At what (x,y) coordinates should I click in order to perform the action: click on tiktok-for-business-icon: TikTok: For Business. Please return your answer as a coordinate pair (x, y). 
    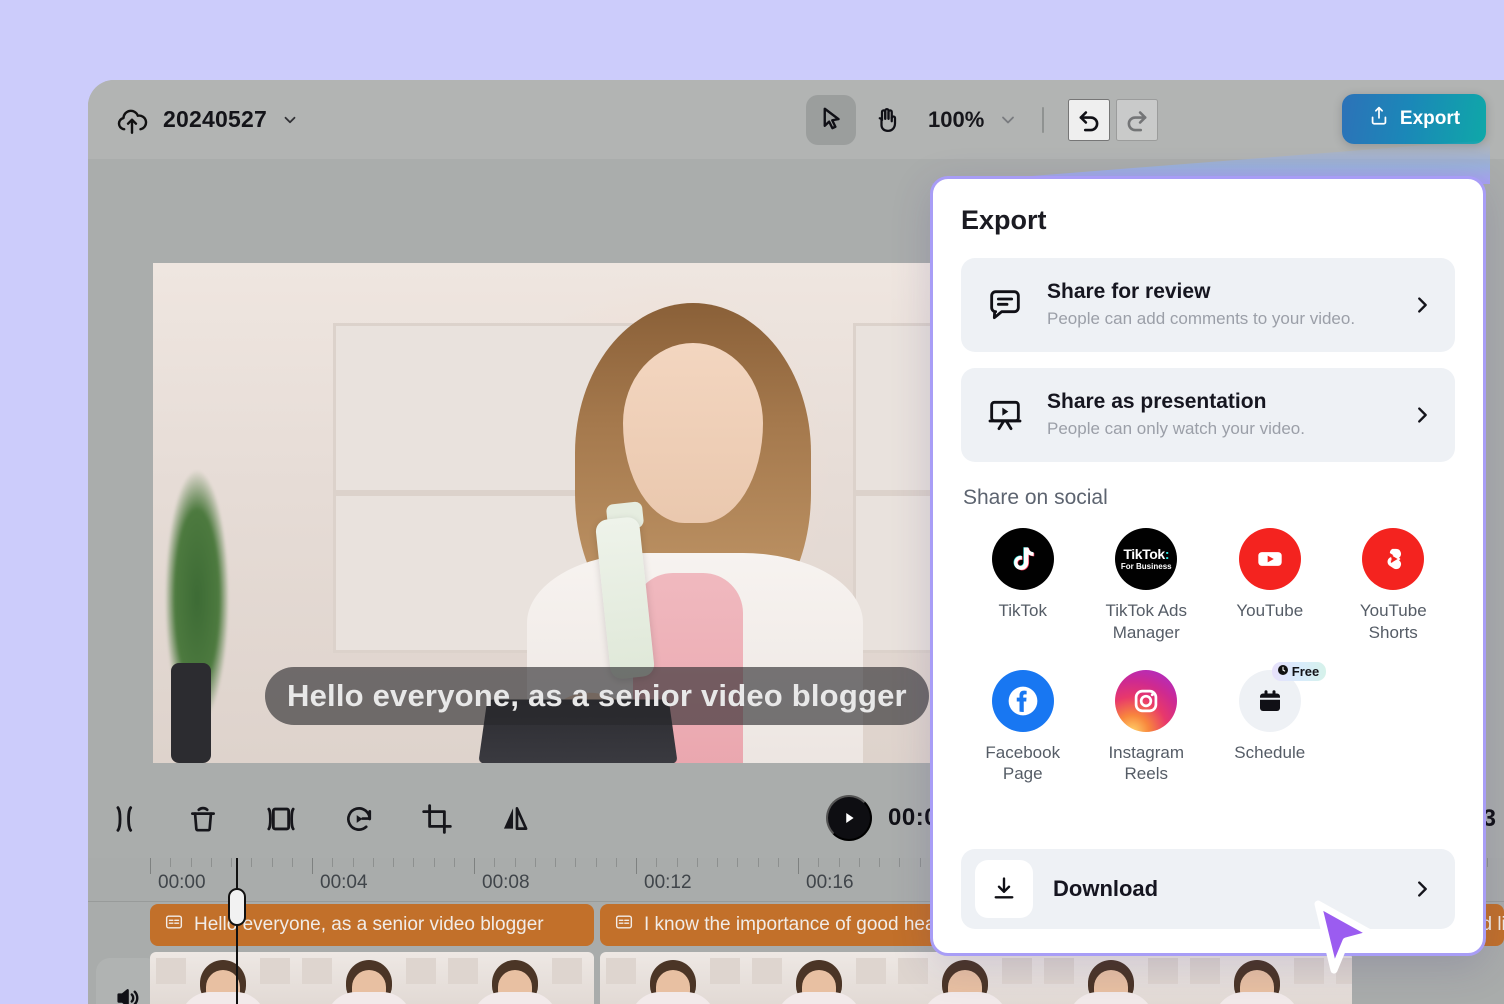
    Looking at the image, I should click on (1146, 559).